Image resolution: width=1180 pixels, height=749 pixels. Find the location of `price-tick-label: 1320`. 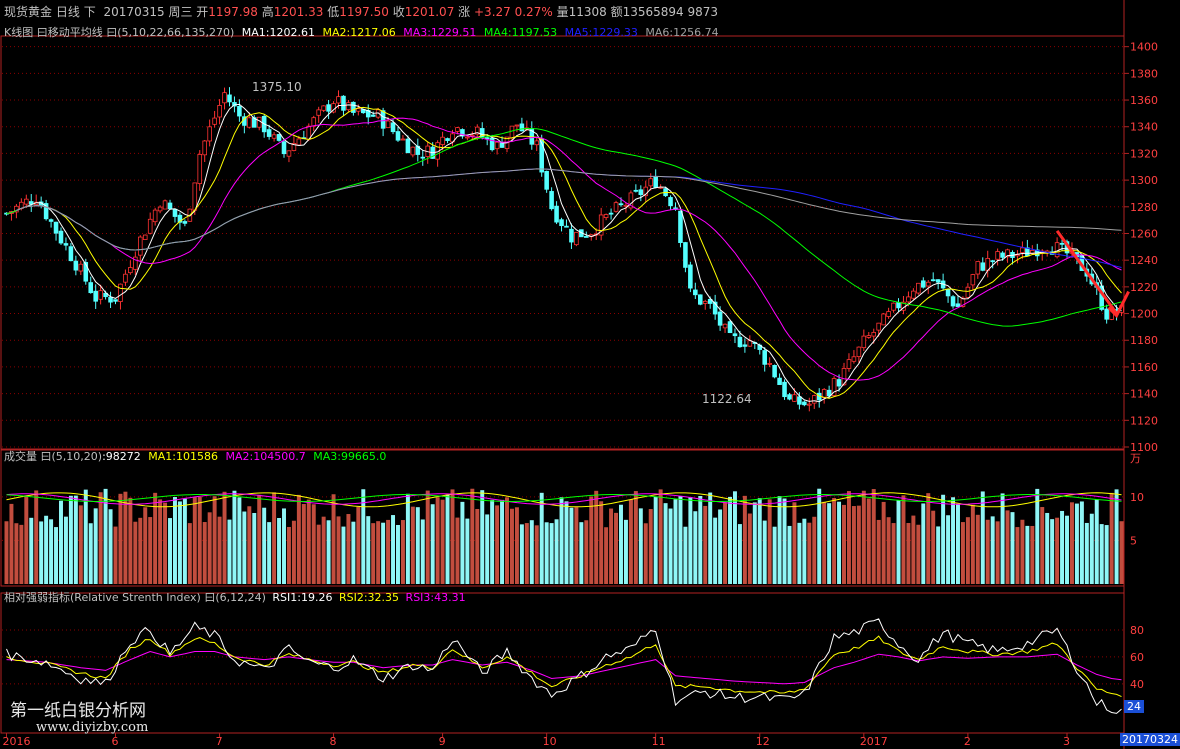

price-tick-label: 1320 is located at coordinates (1144, 153).